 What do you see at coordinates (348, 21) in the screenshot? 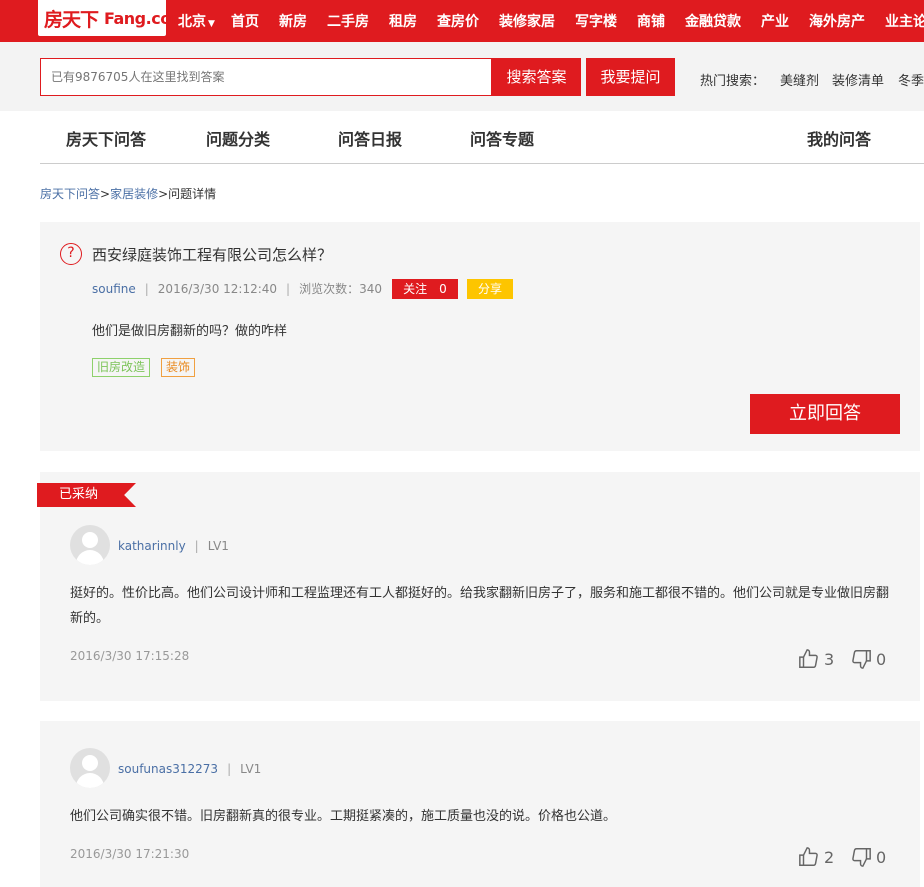
I see `nav-second-hand: 二手房` at bounding box center [348, 21].